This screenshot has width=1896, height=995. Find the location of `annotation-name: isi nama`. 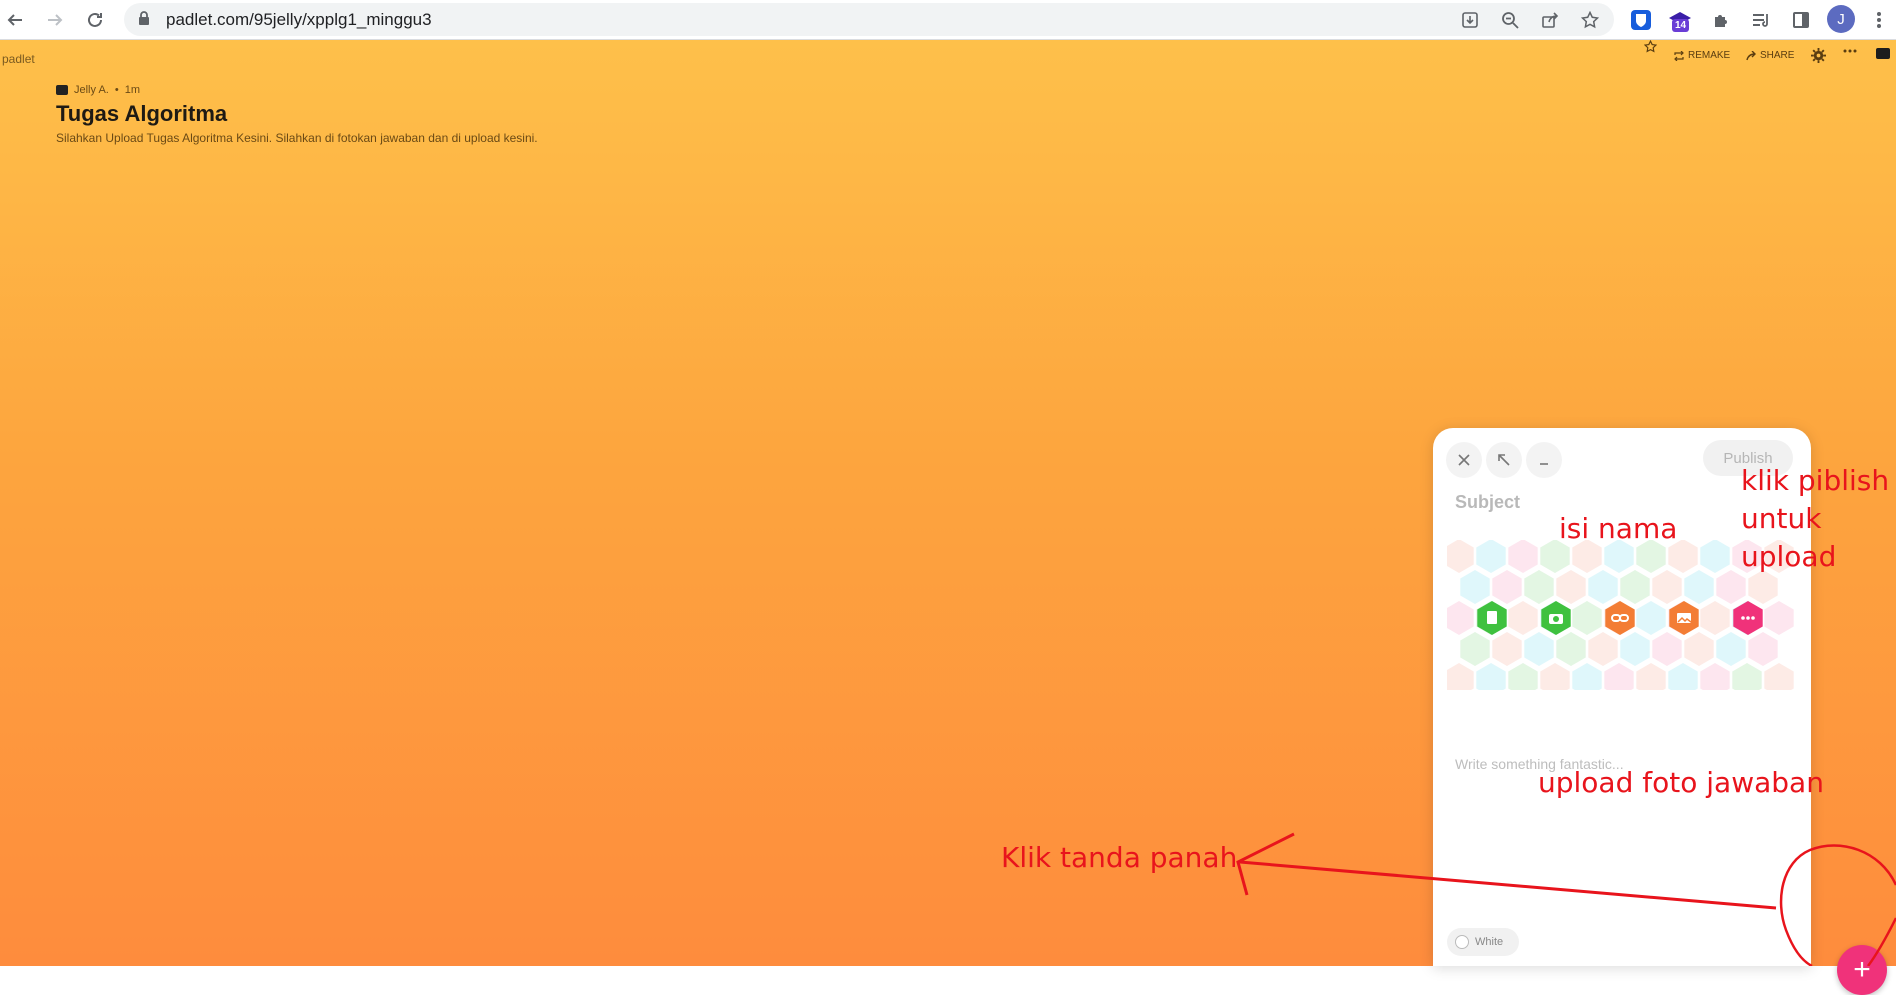

annotation-name: isi nama is located at coordinates (1618, 528).